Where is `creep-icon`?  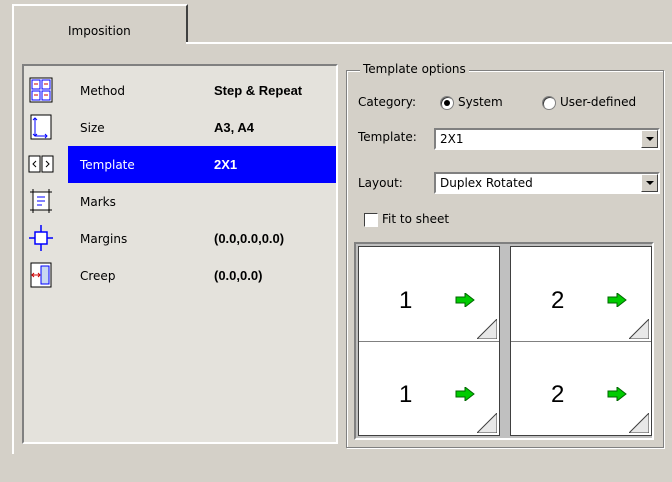 creep-icon is located at coordinates (41, 275).